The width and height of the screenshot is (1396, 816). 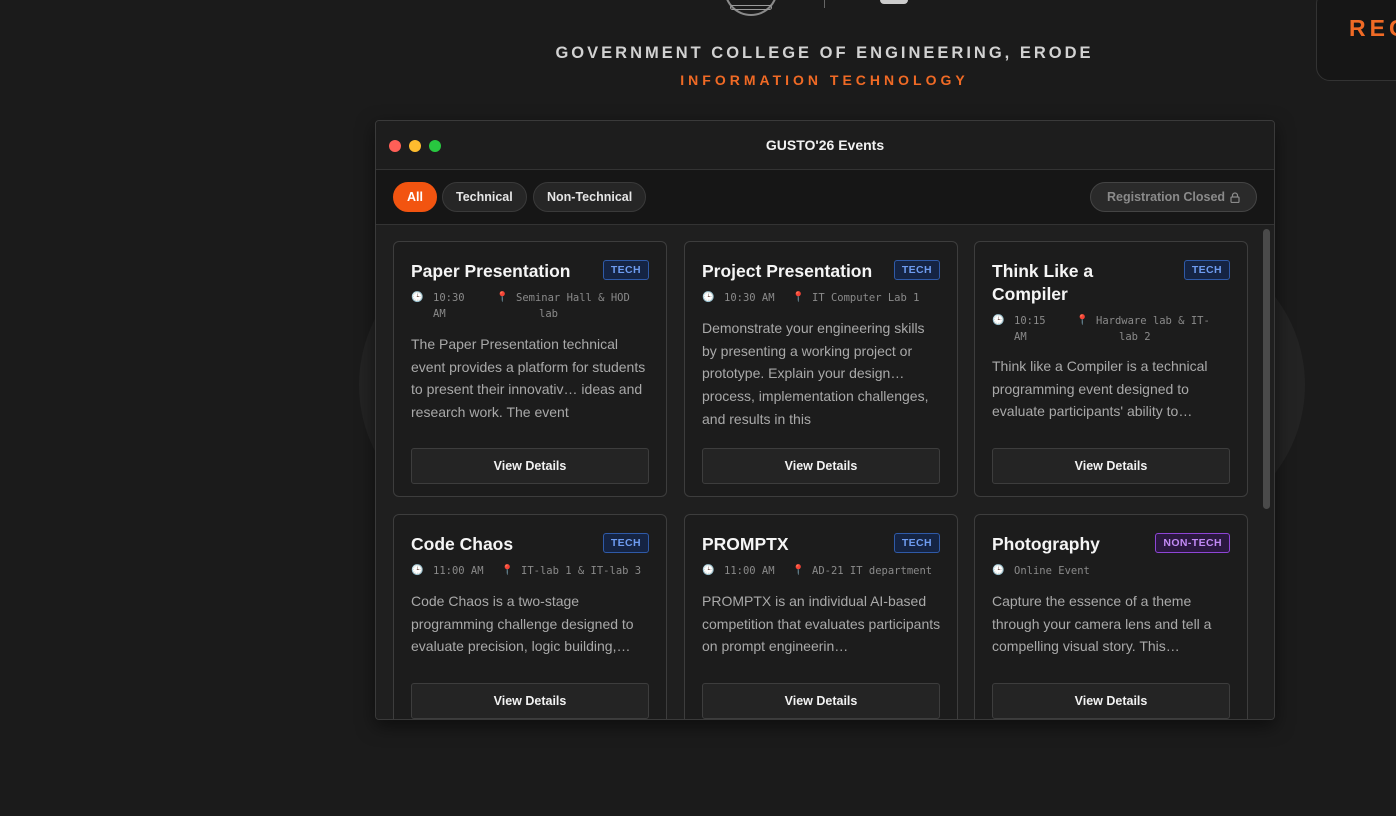 What do you see at coordinates (824, 53) in the screenshot?
I see `college-name: GOVERNMENT COLLEGE OF ENGINEERING, ERODE` at bounding box center [824, 53].